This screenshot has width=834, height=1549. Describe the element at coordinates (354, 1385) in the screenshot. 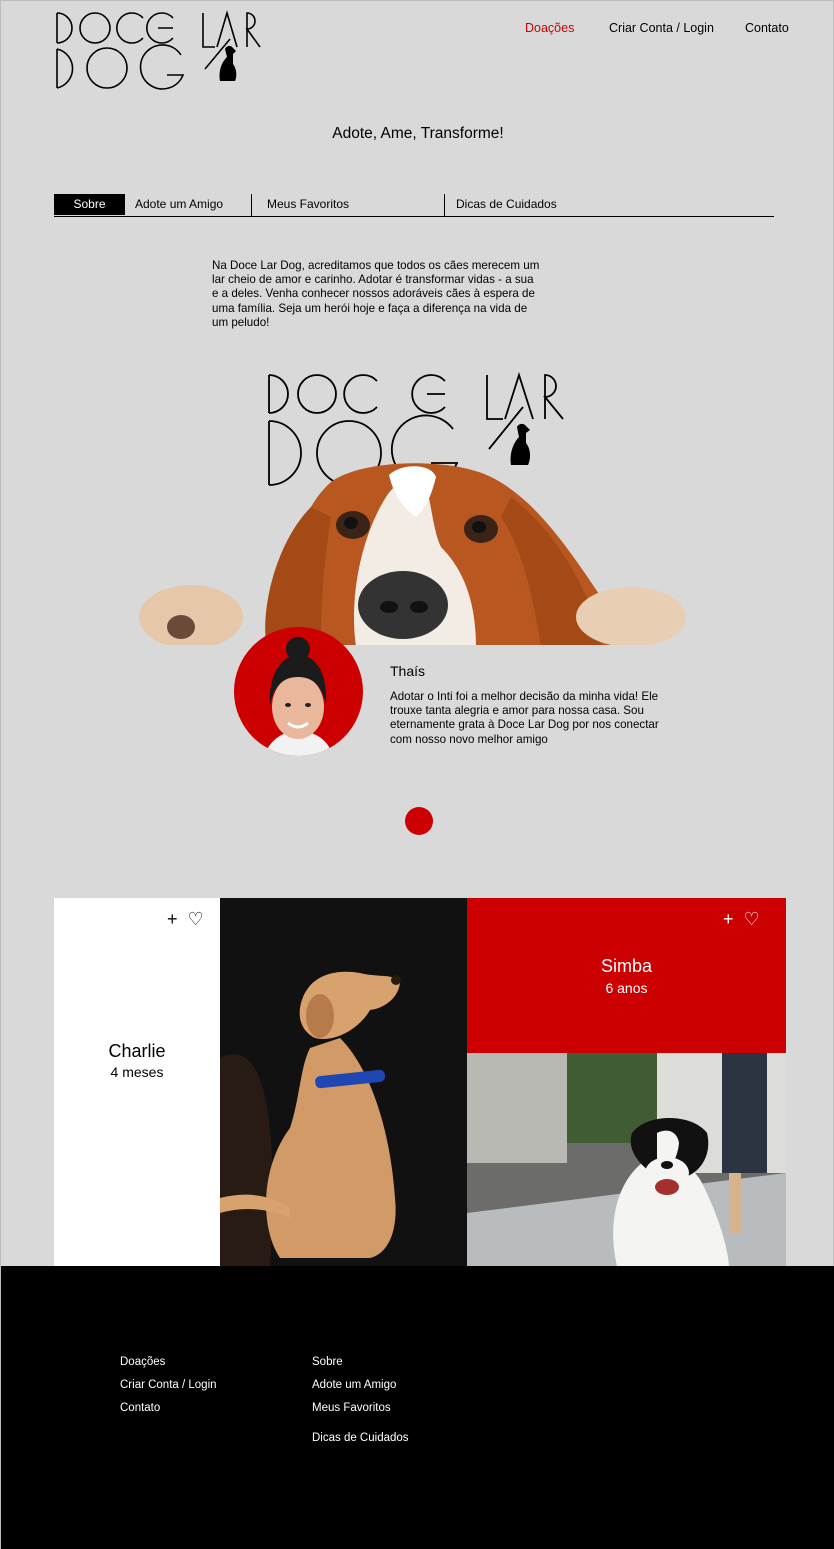

I see `footer-link-adote-um-amigo: Adote um Amigo` at that location.